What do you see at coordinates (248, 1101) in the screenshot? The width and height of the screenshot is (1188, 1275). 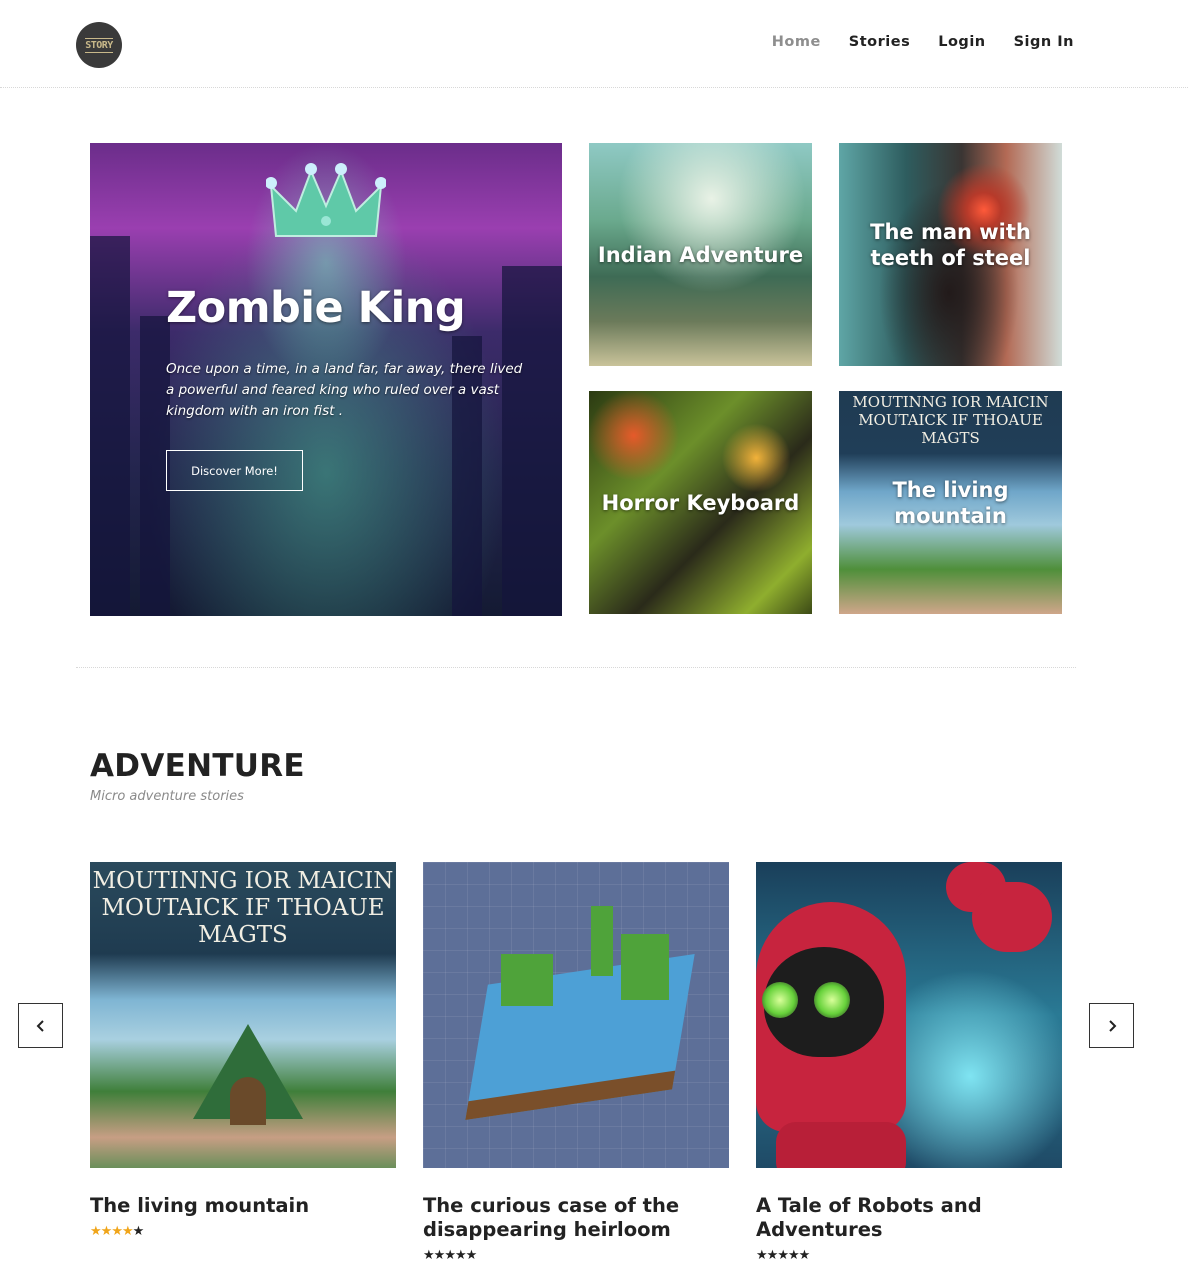 I see `hut-illustration` at bounding box center [248, 1101].